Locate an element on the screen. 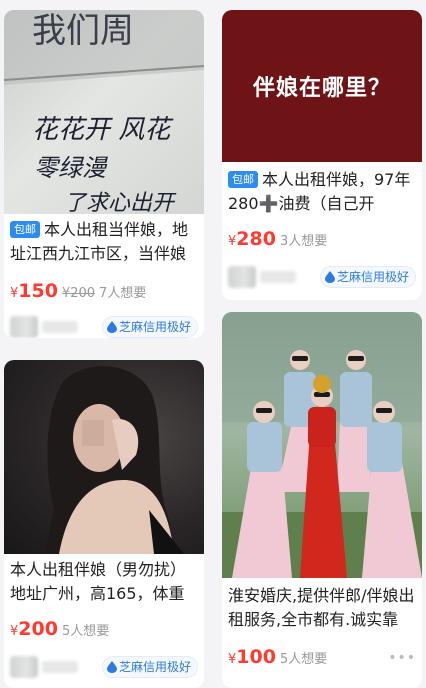 The width and height of the screenshot is (426, 688). handwriting-line-1: 花花开 风花 is located at coordinates (103, 130).